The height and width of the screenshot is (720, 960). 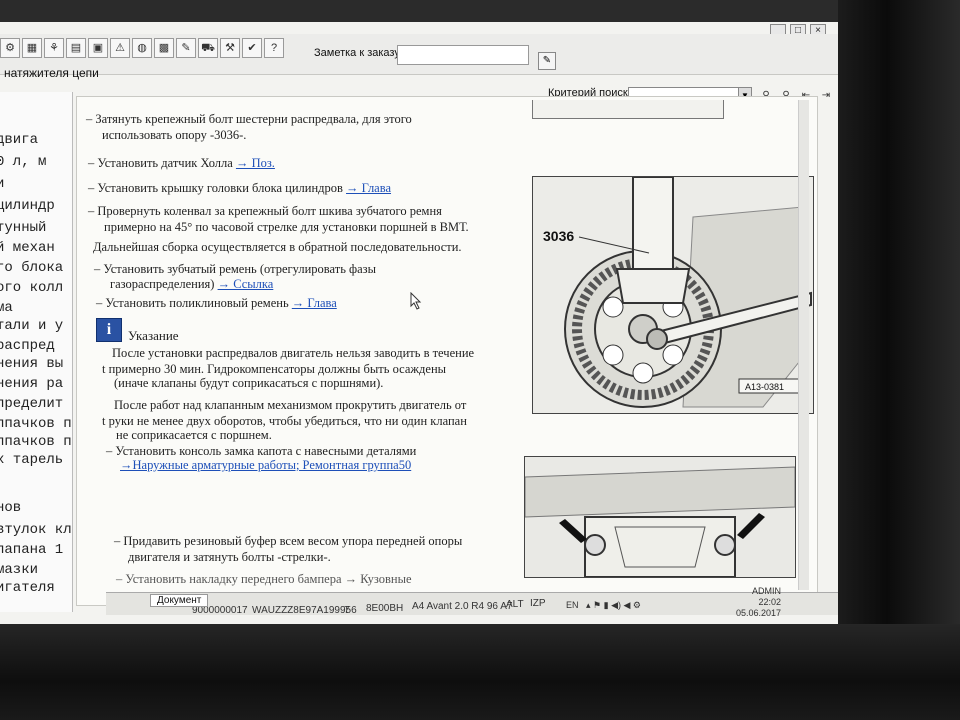 What do you see at coordinates (255, 163) in the screenshot?
I see `hall-sensor-link: → Поз.` at bounding box center [255, 163].